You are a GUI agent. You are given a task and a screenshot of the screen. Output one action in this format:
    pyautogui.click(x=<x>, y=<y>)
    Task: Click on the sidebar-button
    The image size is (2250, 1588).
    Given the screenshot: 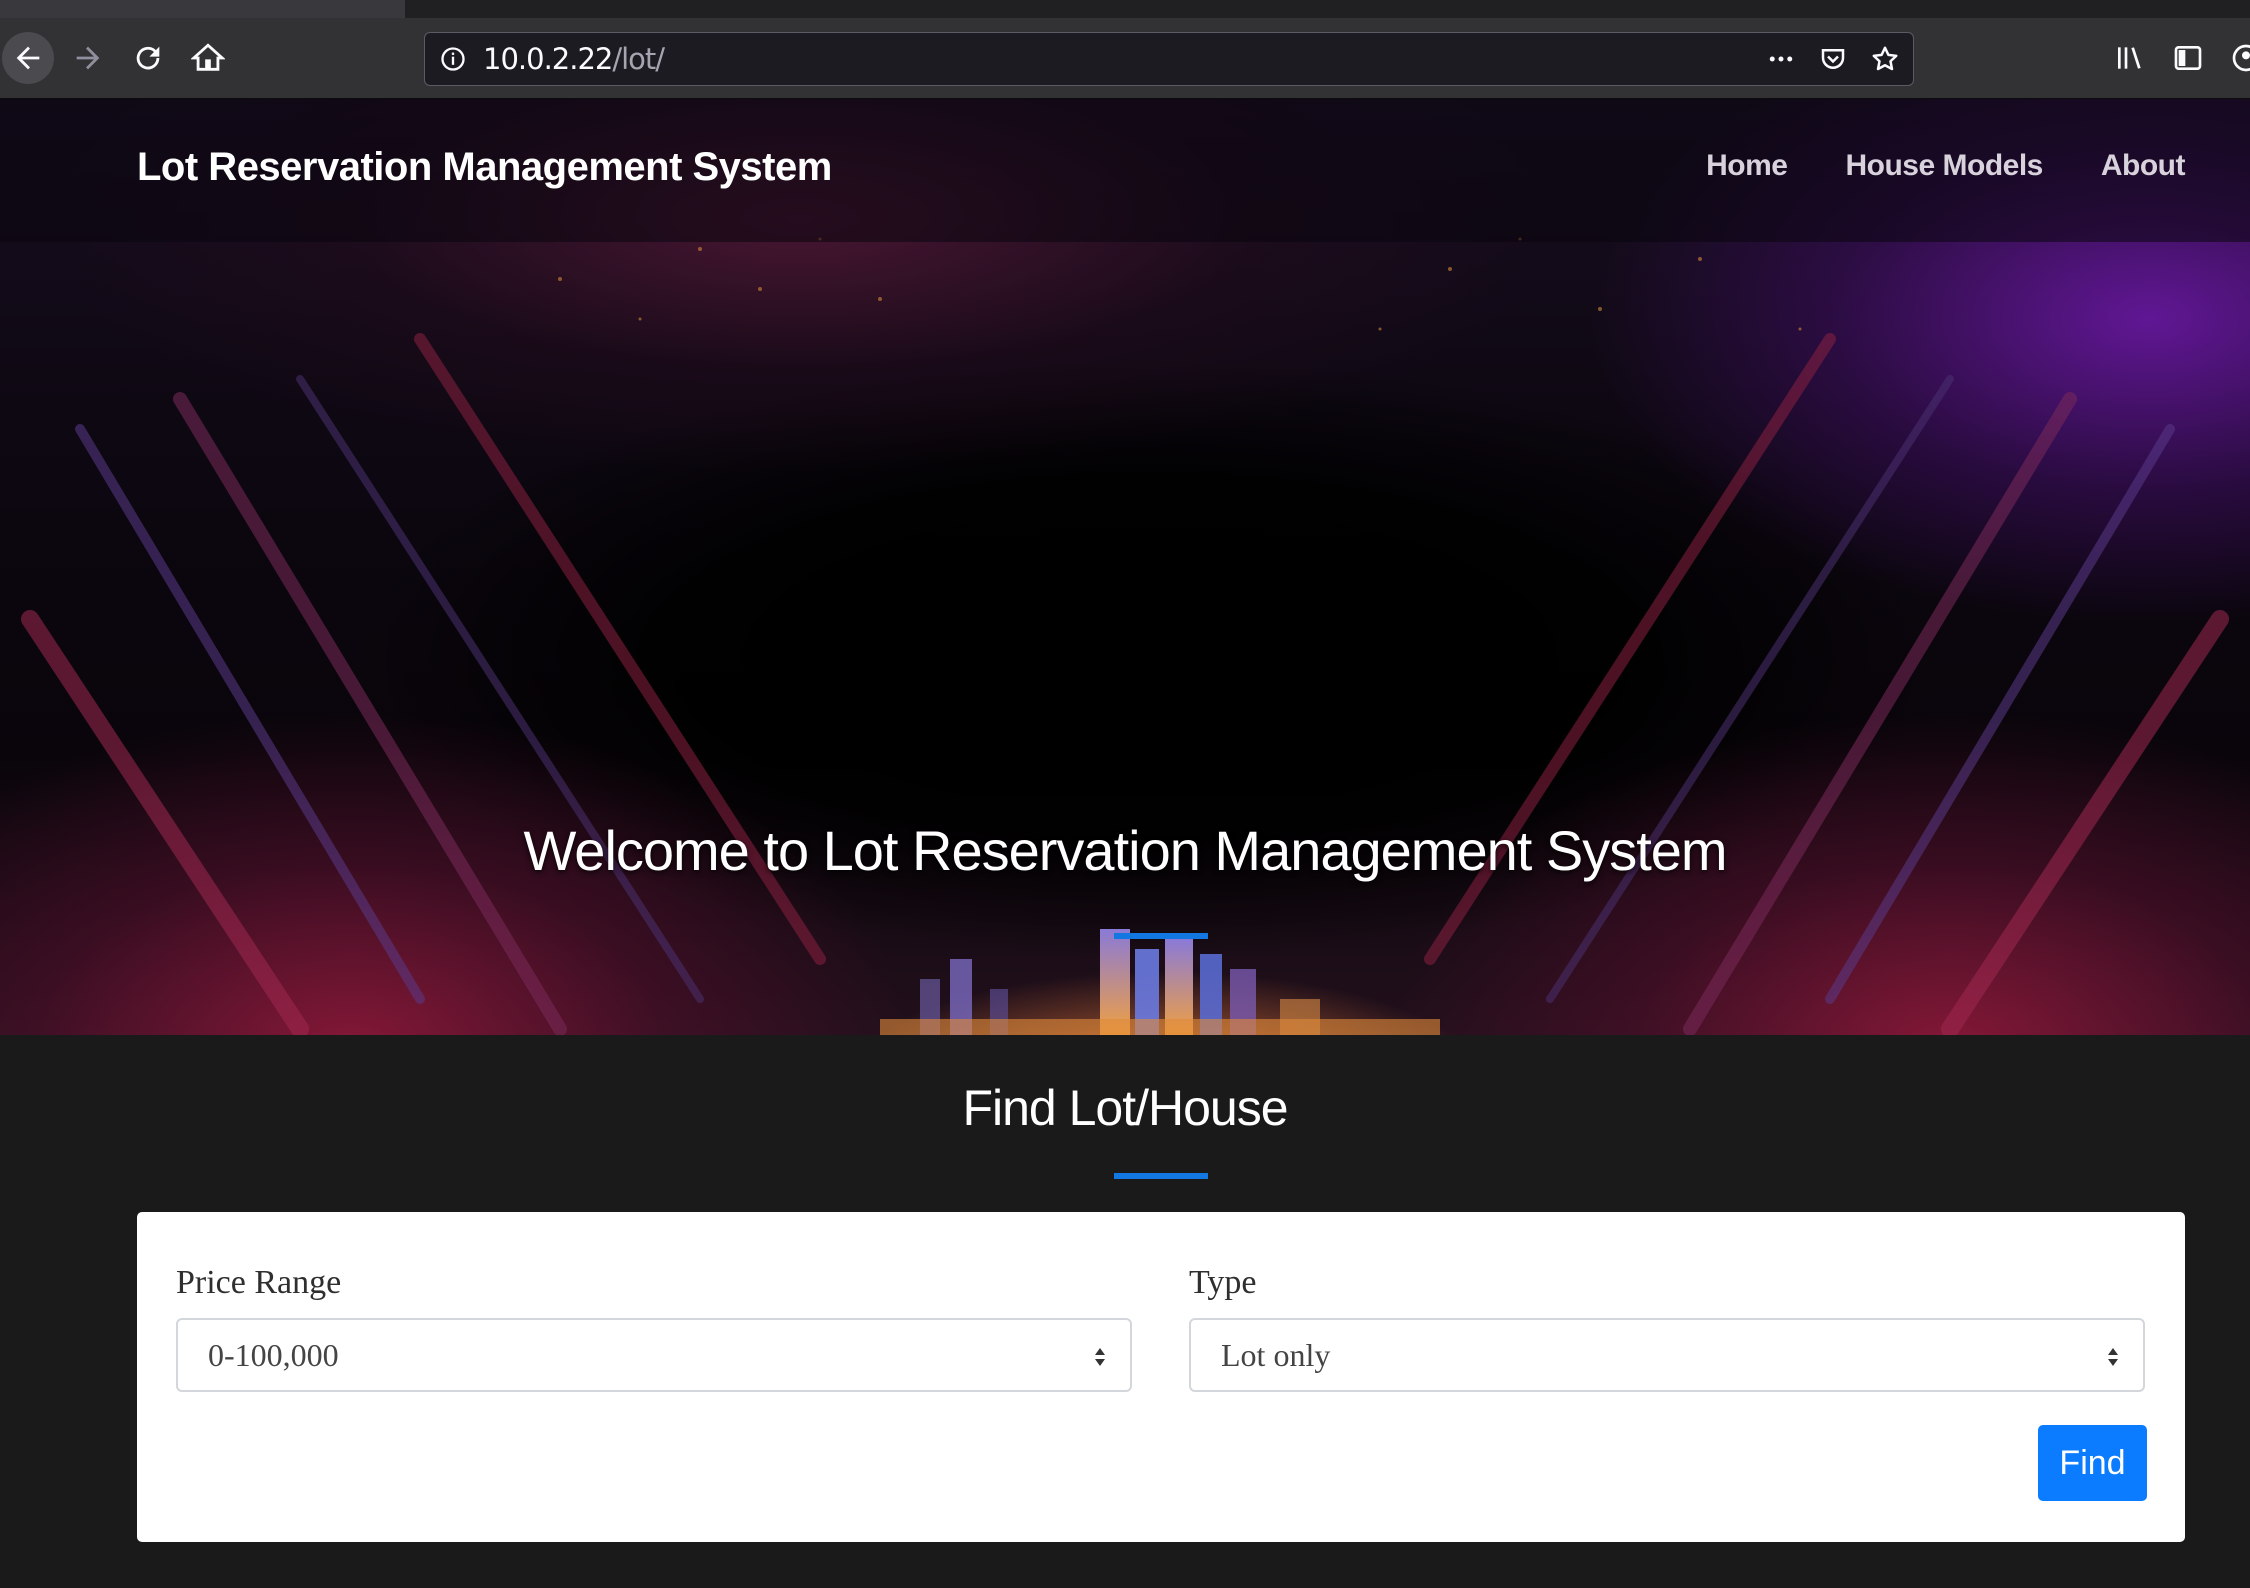 What is the action you would take?
    pyautogui.click(x=2188, y=58)
    